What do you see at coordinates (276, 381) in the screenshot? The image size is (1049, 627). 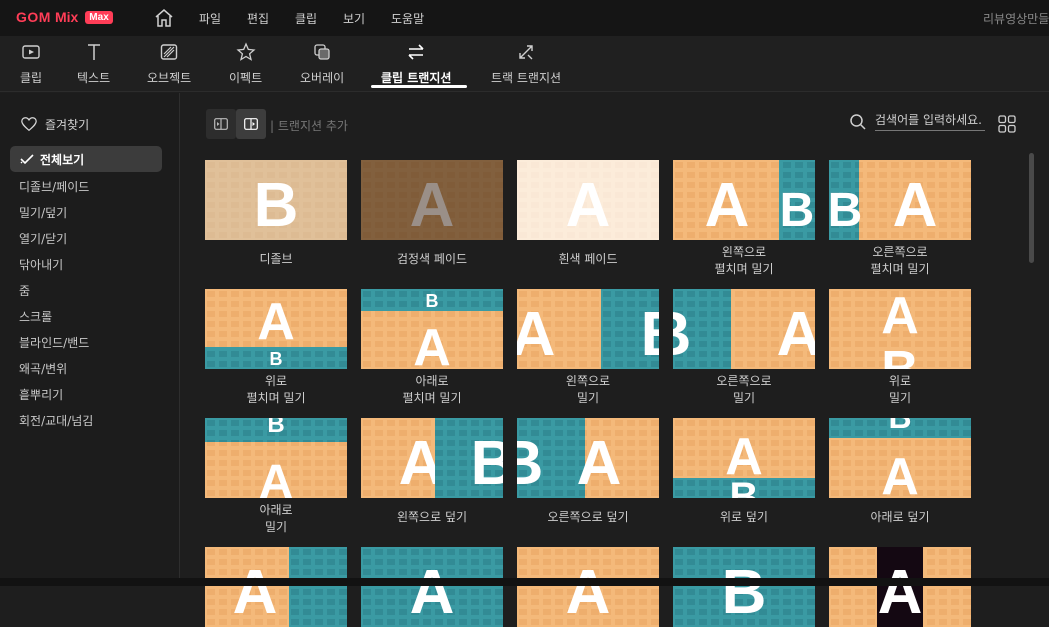 I see `transition-label-line: 위로` at bounding box center [276, 381].